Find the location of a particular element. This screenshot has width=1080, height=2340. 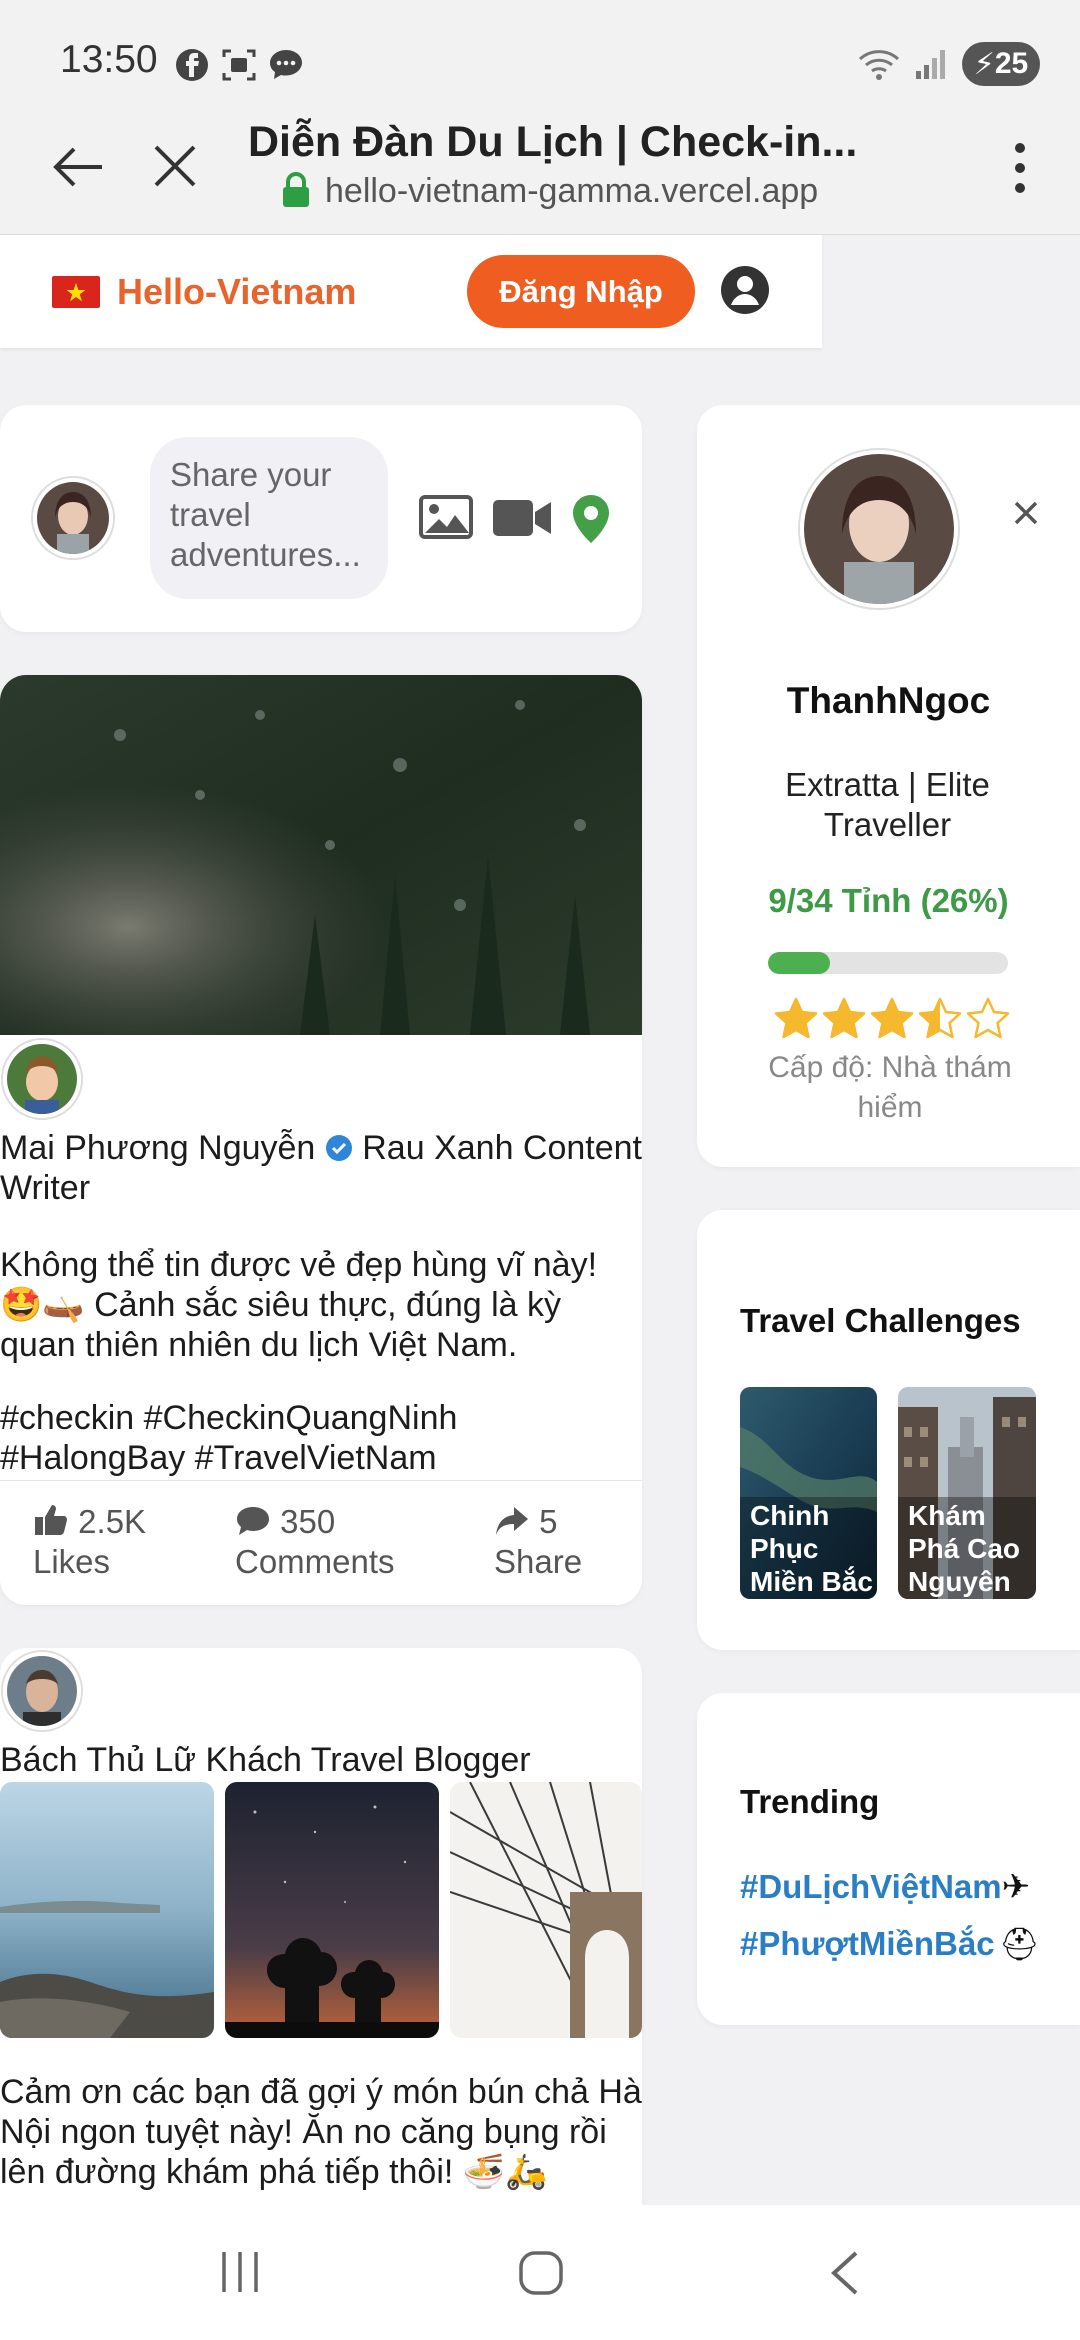

home-icon is located at coordinates (541, 2273).